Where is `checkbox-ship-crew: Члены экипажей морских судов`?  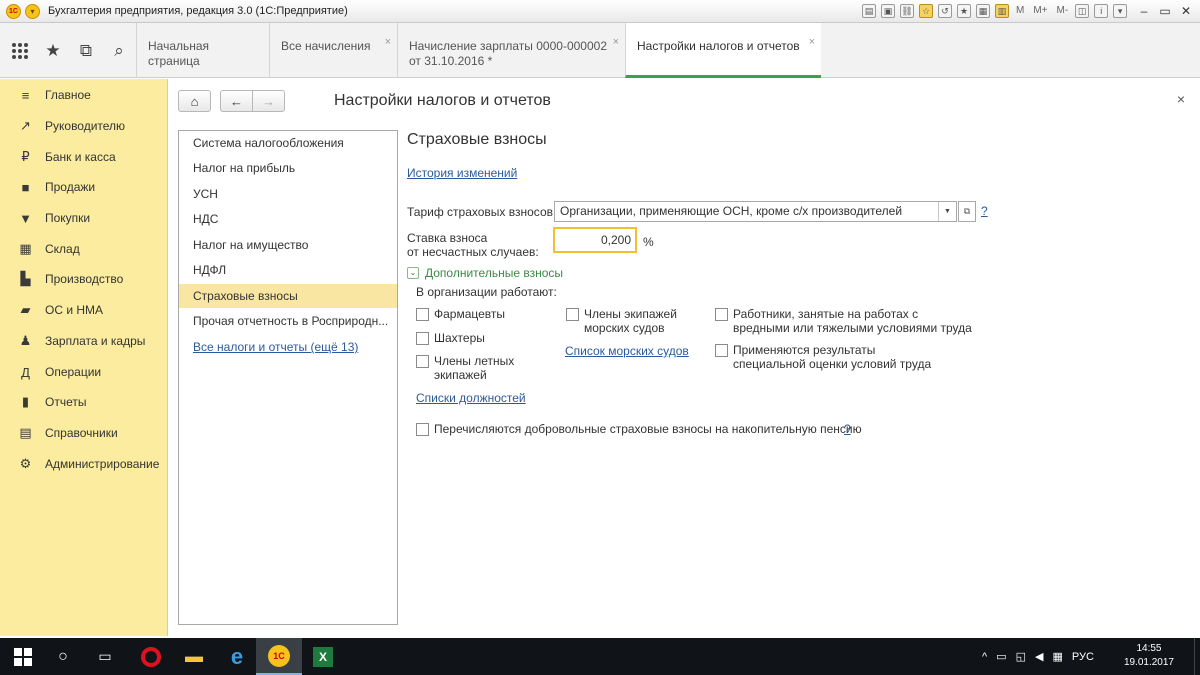 checkbox-ship-crew: Члены экипажей морских судов is located at coordinates (621, 321).